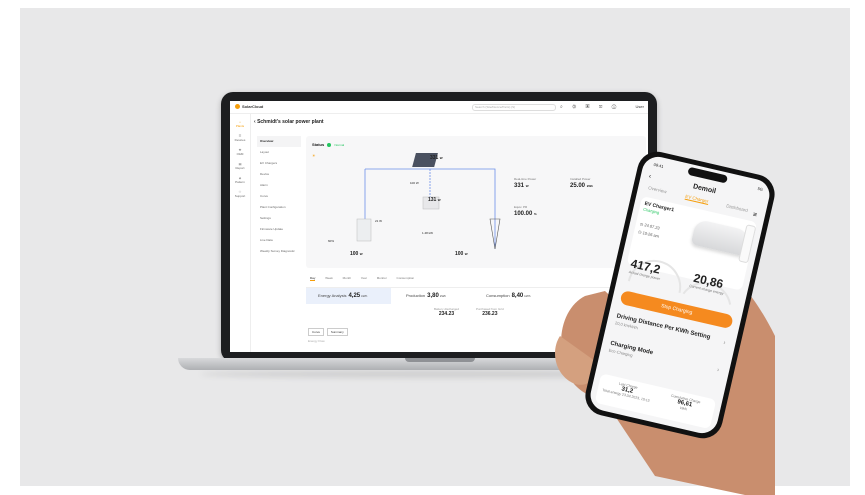 This screenshot has height=495, width=865. What do you see at coordinates (382, 278) in the screenshot?
I see `tab-monitor: Monitor` at bounding box center [382, 278].